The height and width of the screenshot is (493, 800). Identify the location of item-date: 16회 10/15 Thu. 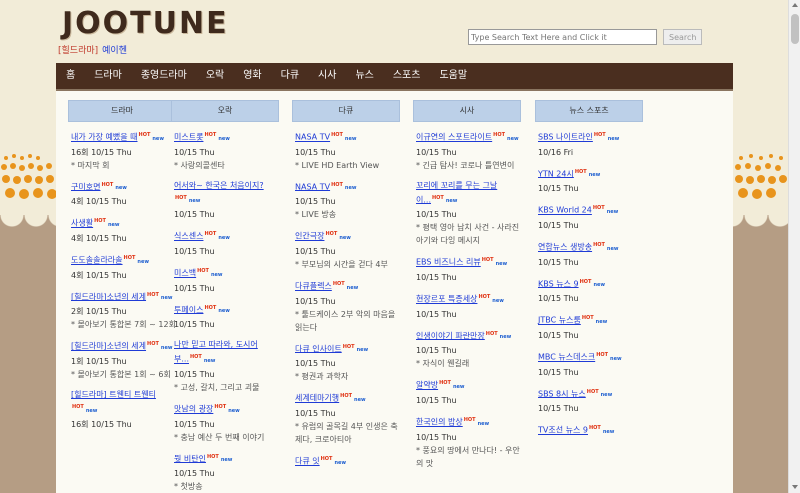
(101, 152).